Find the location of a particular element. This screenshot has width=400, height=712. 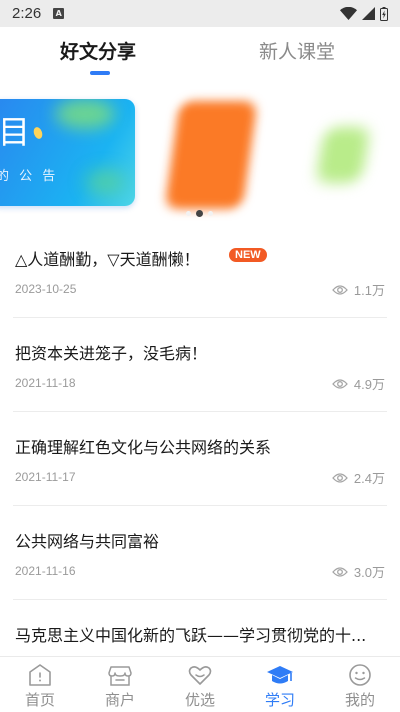

article-date: 2021-11-18 is located at coordinates (45, 383).